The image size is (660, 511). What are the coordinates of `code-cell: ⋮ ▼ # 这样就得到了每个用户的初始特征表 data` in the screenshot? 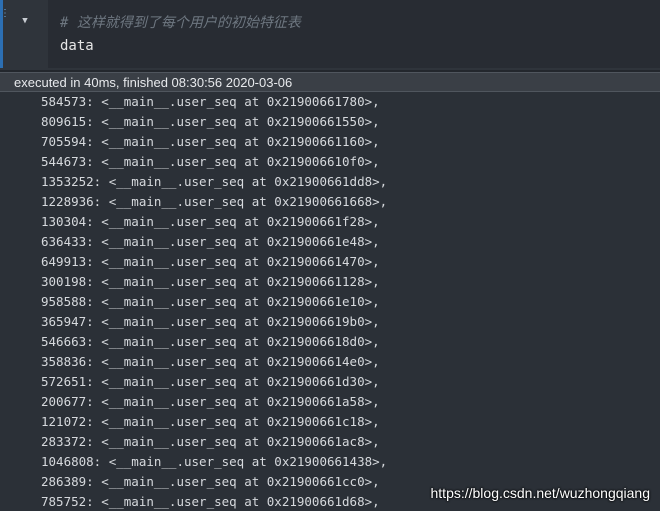 It's located at (330, 36).